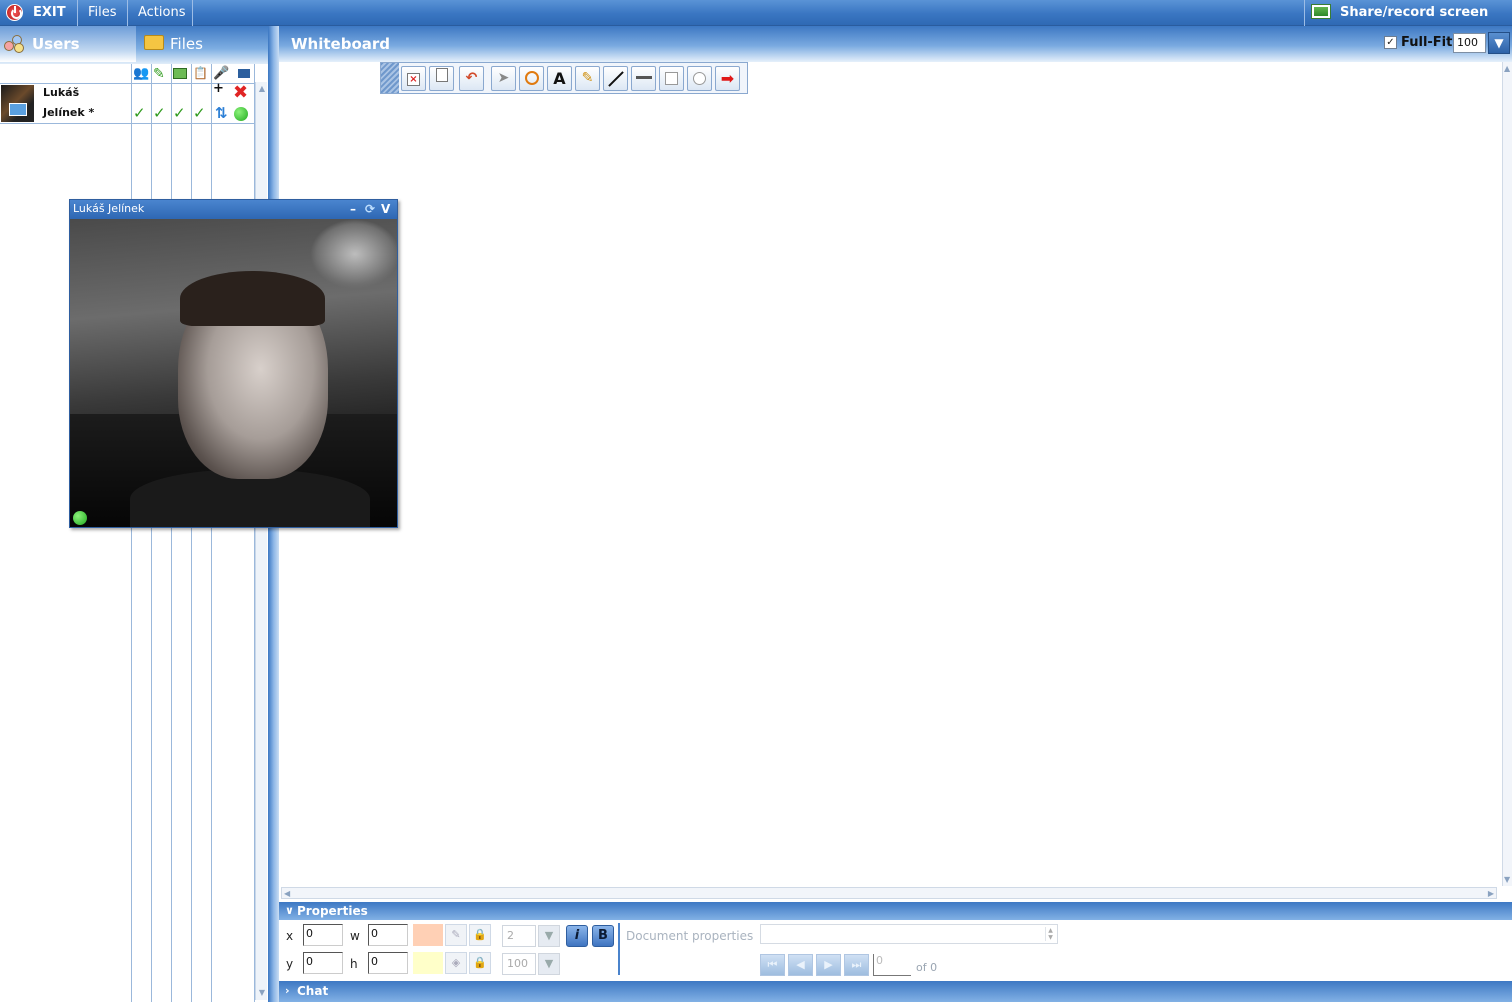 Image resolution: width=1512 pixels, height=1002 pixels. What do you see at coordinates (332, 911) in the screenshot?
I see `properties-title: Properties` at bounding box center [332, 911].